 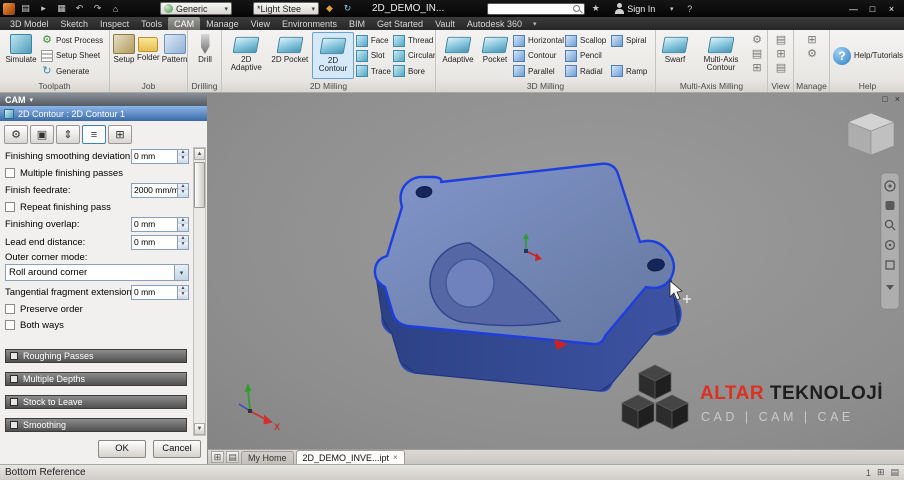 I want to click on ribbon-item-trace: Trace, so click(x=373, y=71).